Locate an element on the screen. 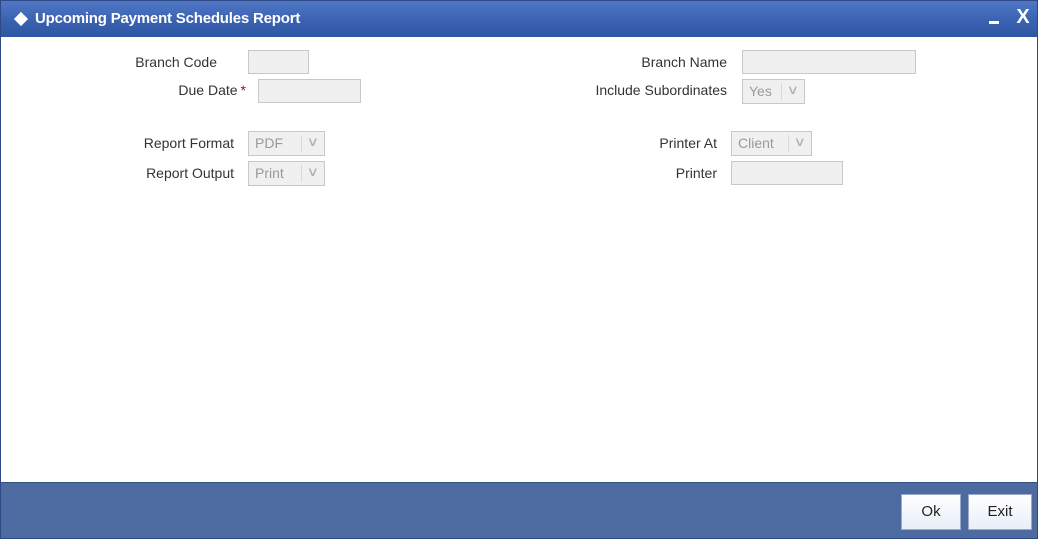 This screenshot has height=539, width=1038. branch-name-label: Branch Name is located at coordinates (684, 62).